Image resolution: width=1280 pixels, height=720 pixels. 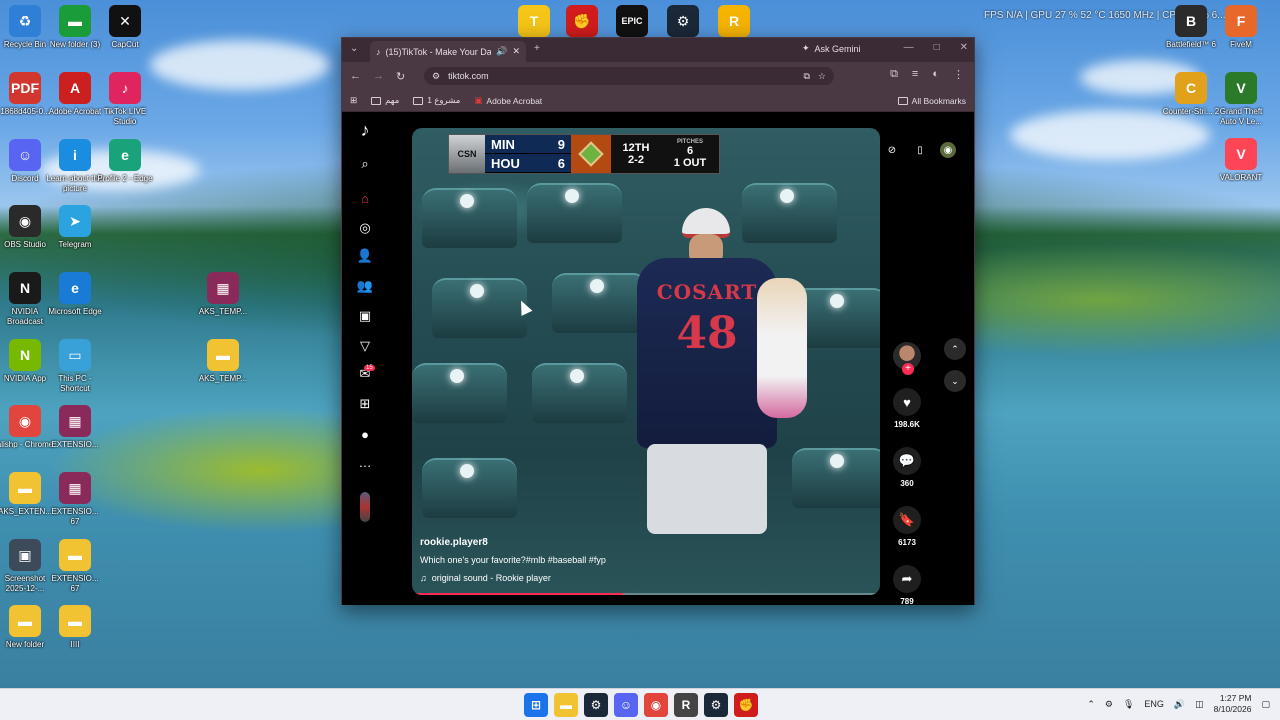 I want to click on bookmark-adobe: ▣ Adobe Acrobat, so click(x=508, y=100).